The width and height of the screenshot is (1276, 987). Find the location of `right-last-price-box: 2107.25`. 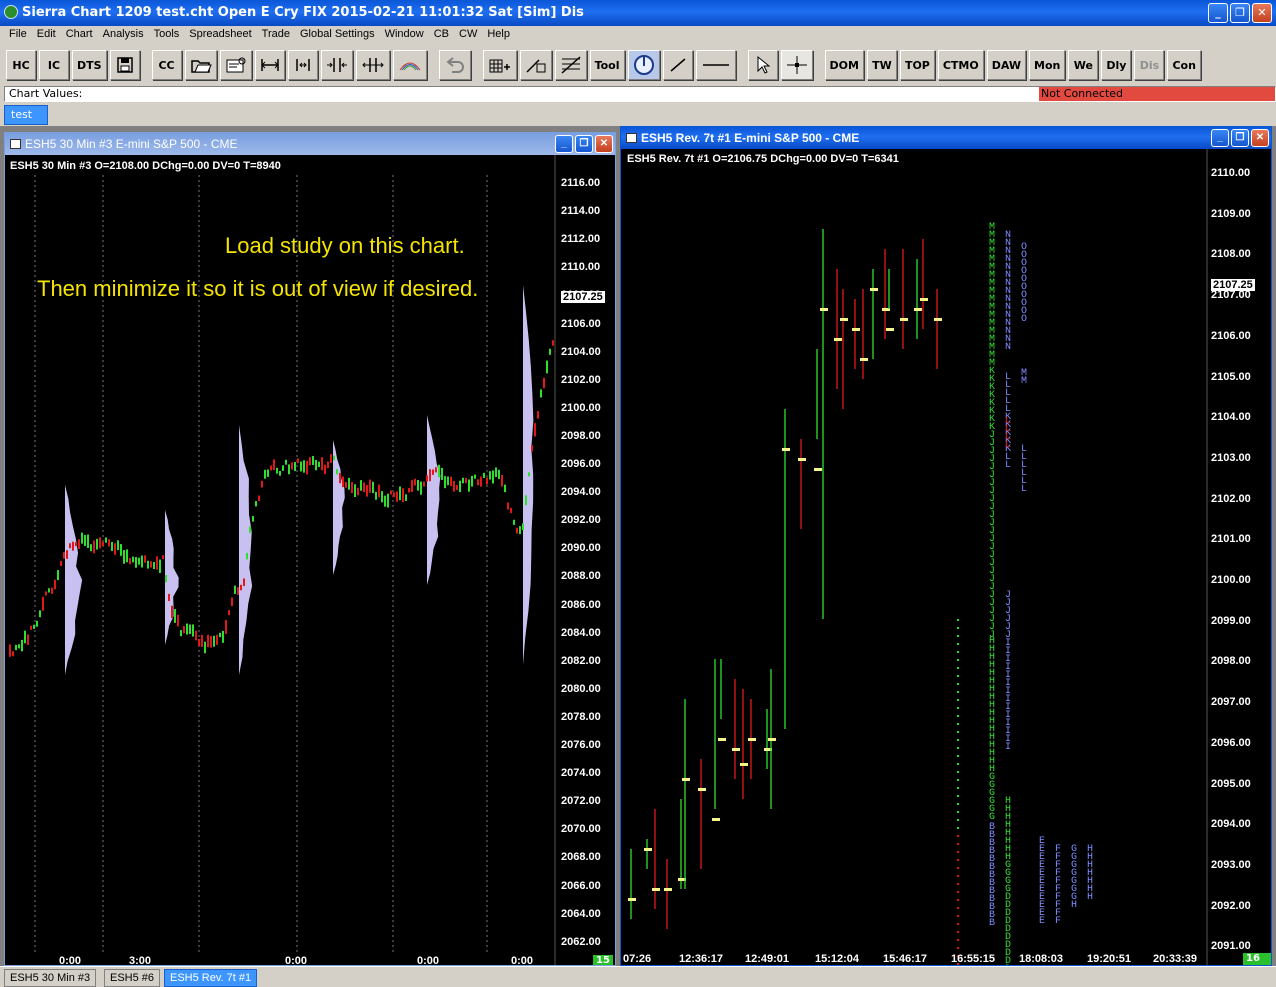

right-last-price-box: 2107.25 is located at coordinates (1233, 285).